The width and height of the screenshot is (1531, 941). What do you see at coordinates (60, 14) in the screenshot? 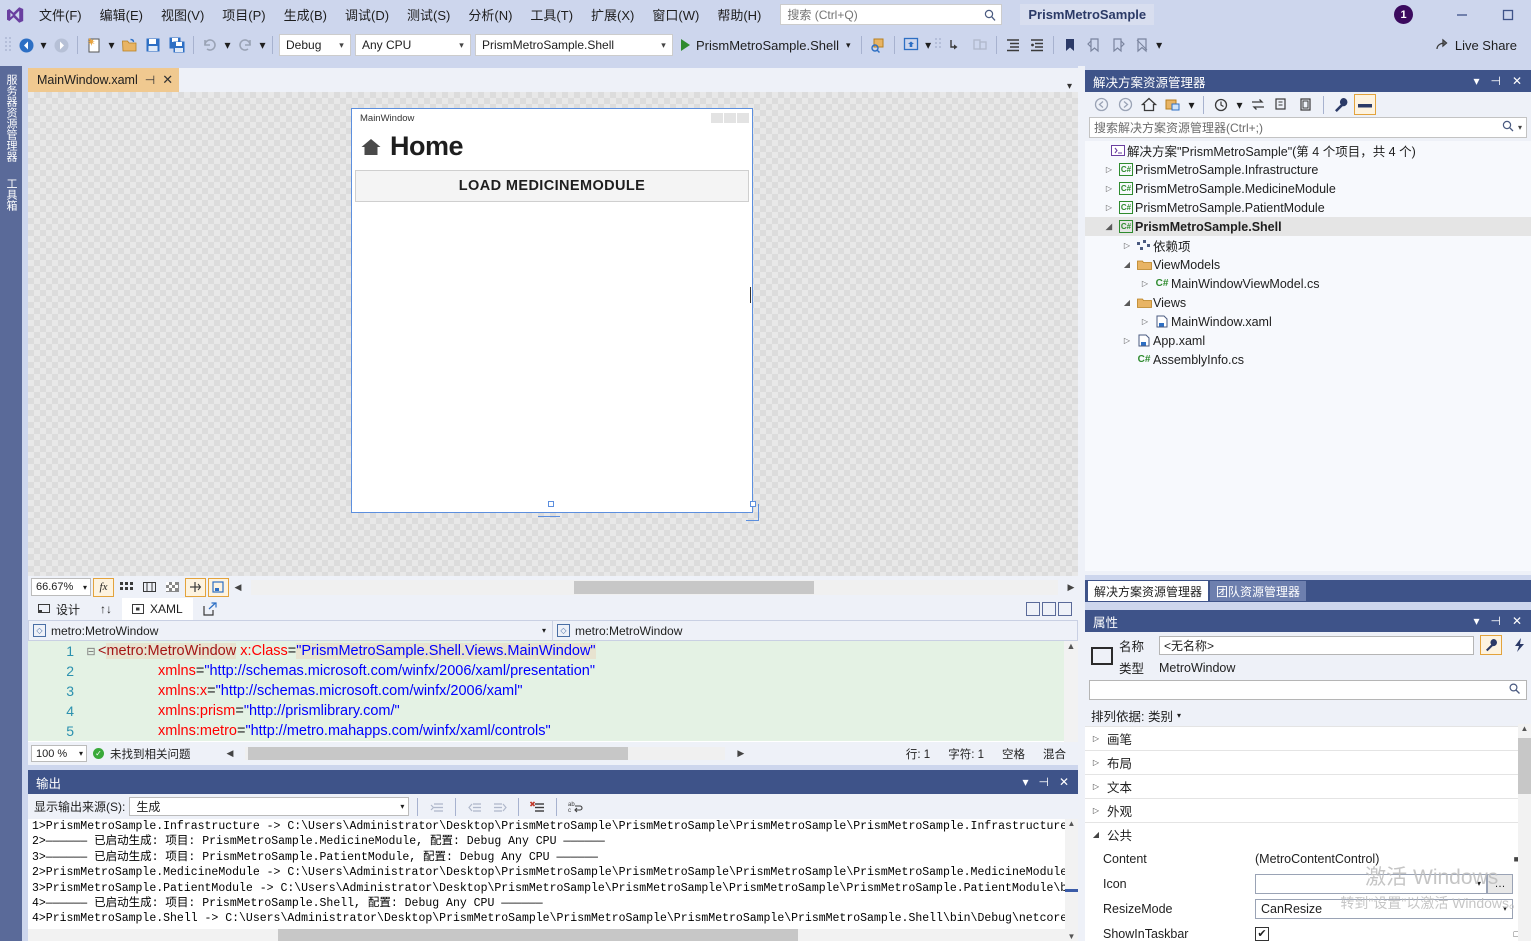
I see `menu-file: 文件(F)` at bounding box center [60, 14].